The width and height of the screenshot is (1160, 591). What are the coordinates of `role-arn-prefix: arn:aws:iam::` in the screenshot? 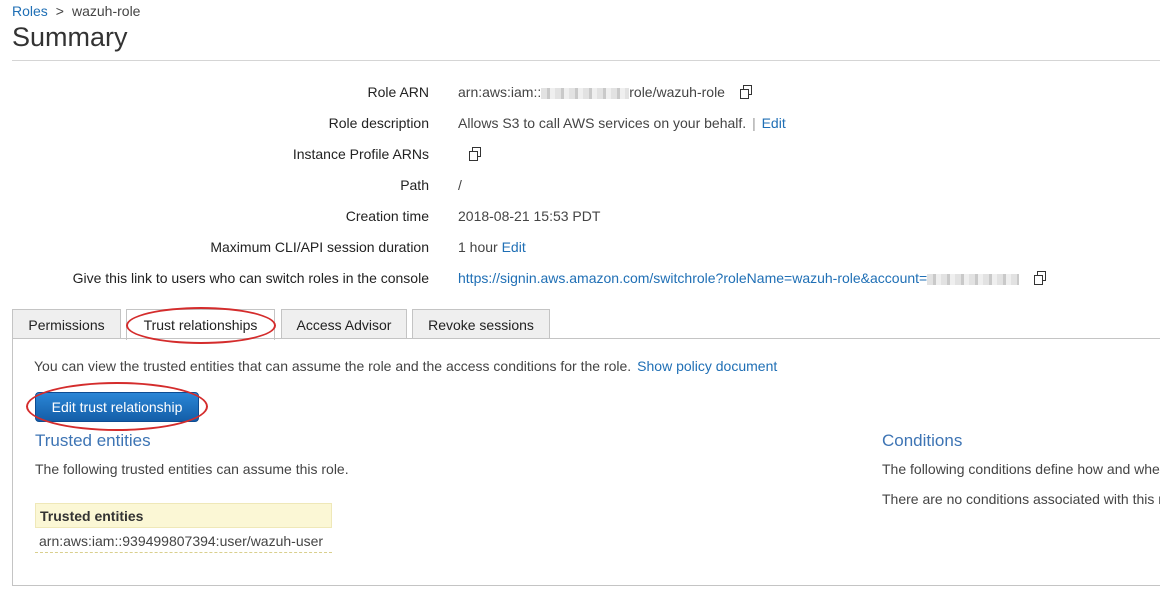 It's located at (500, 92).